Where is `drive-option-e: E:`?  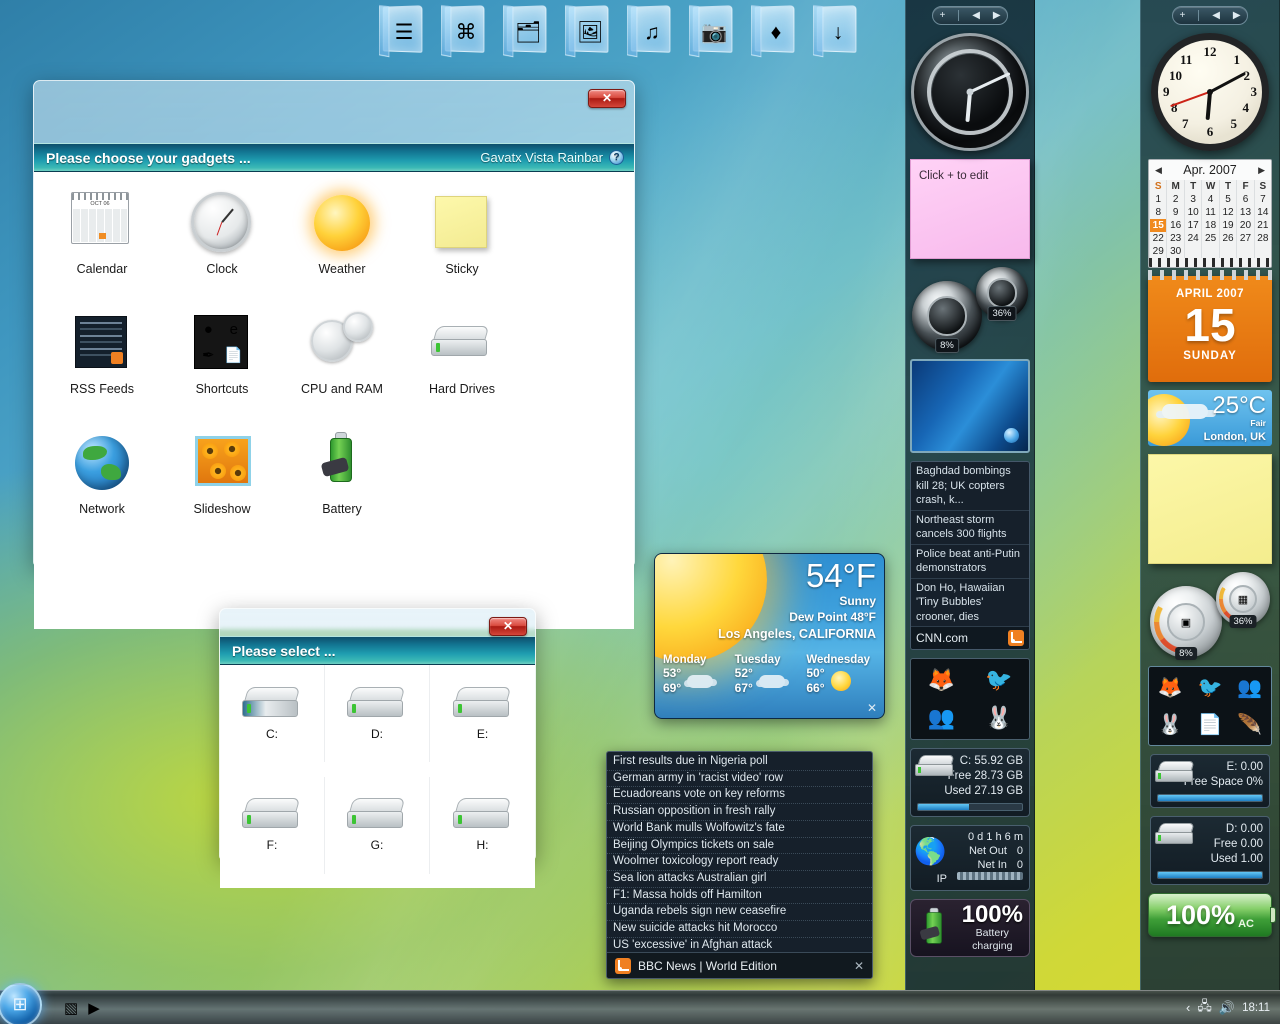
drive-option-e: E: is located at coordinates (482, 713).